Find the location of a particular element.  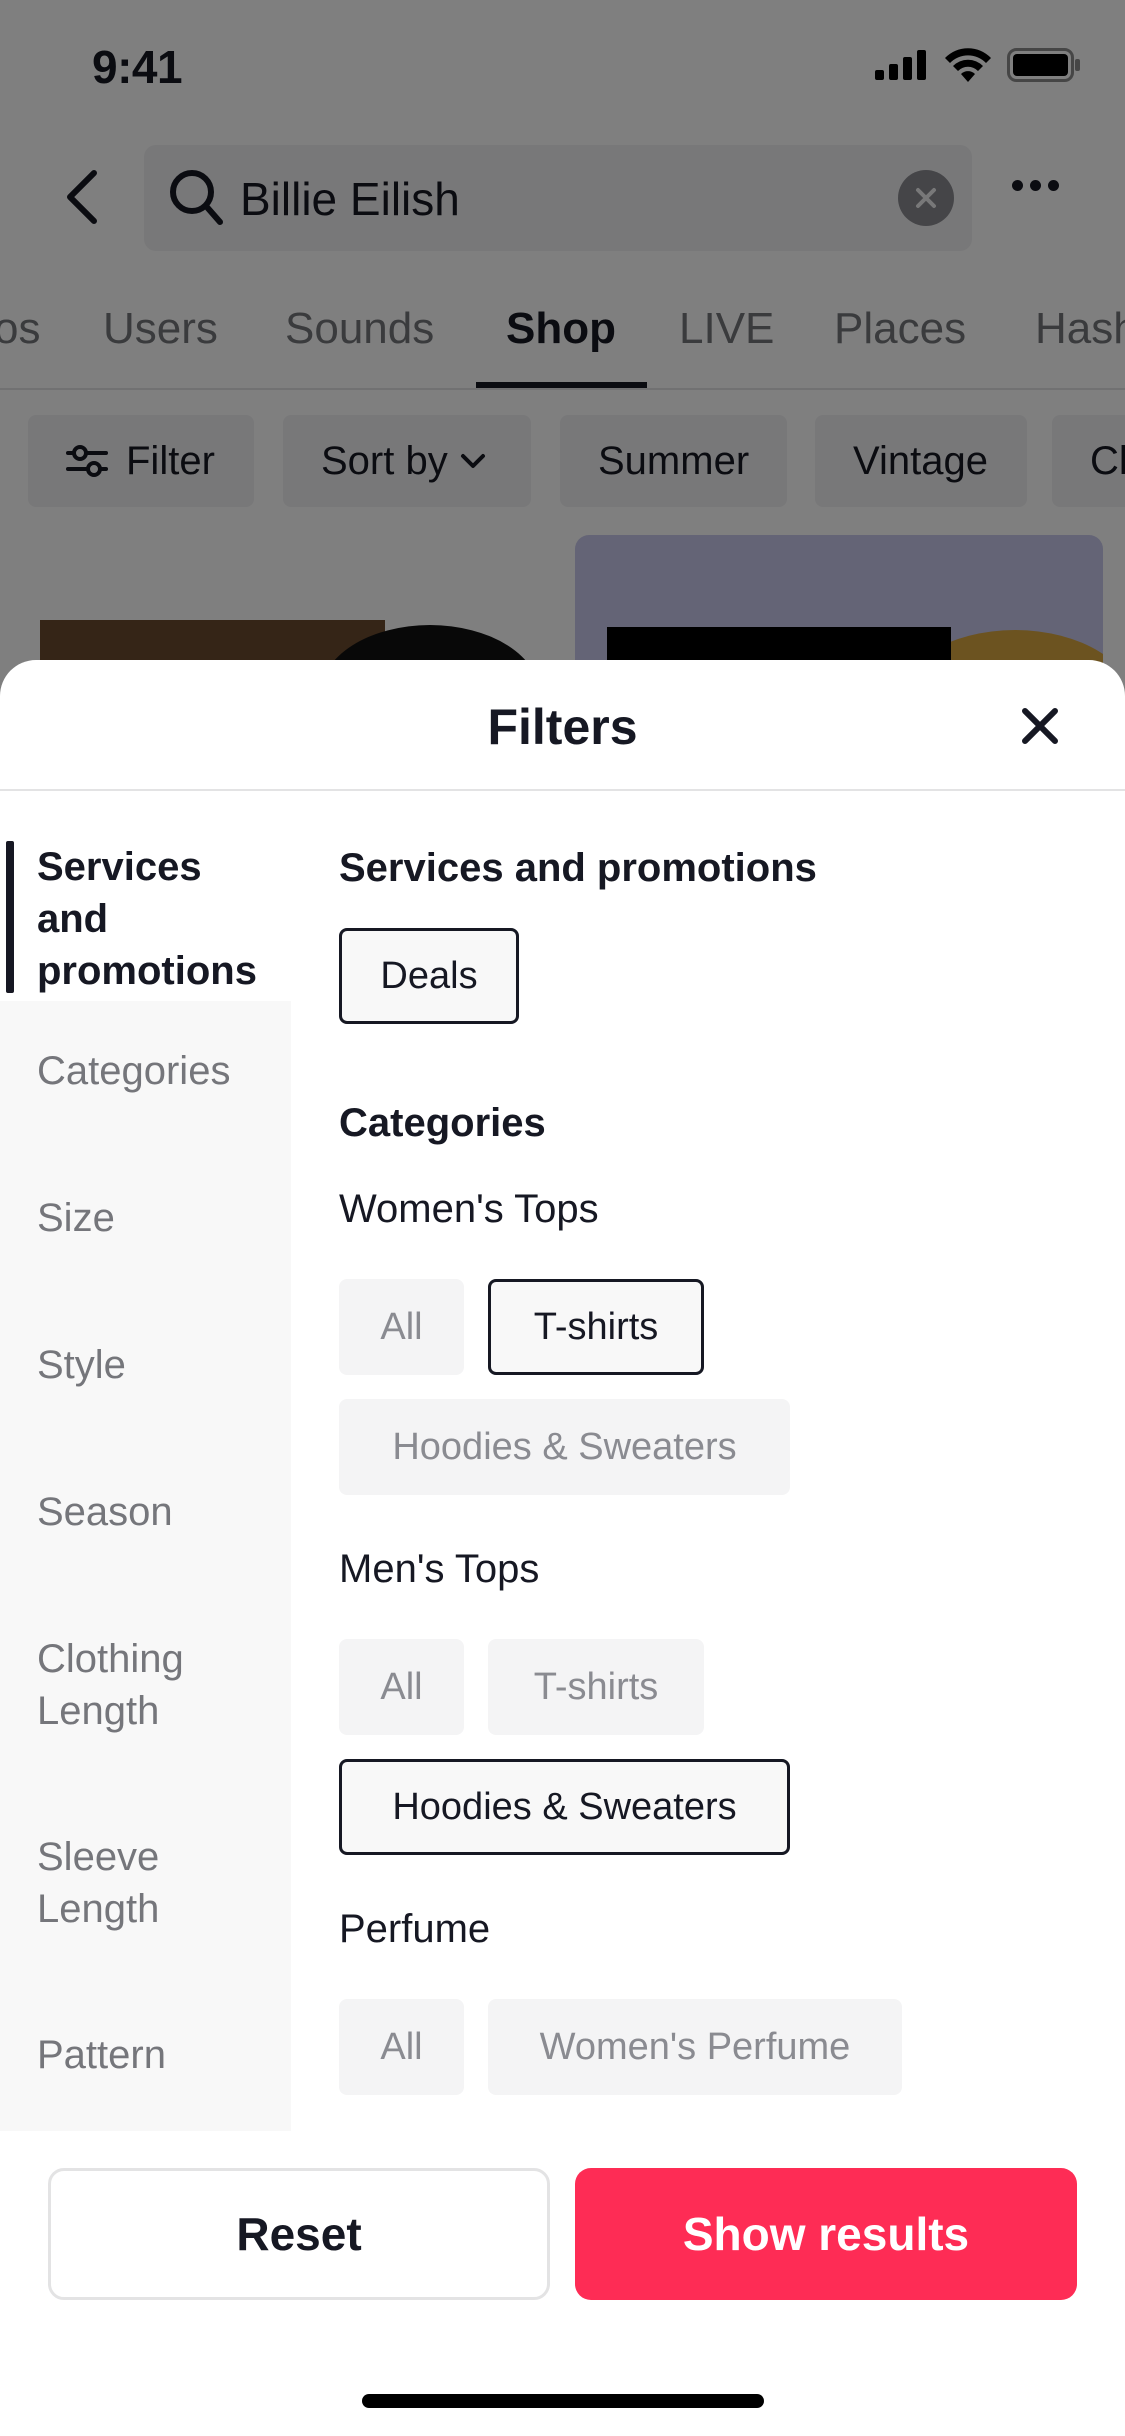

close-button is located at coordinates (1040, 726).